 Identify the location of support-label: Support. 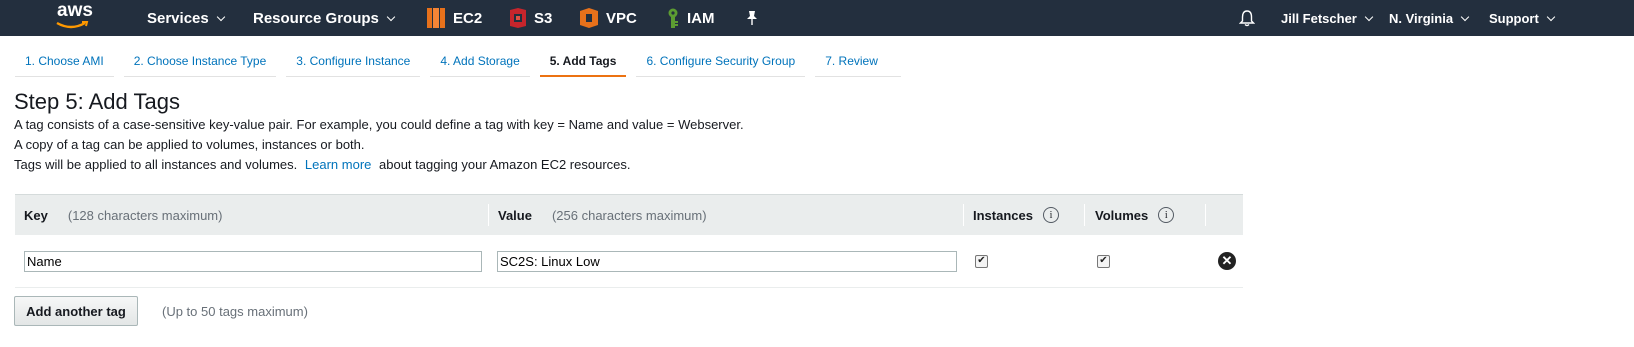
(1514, 18).